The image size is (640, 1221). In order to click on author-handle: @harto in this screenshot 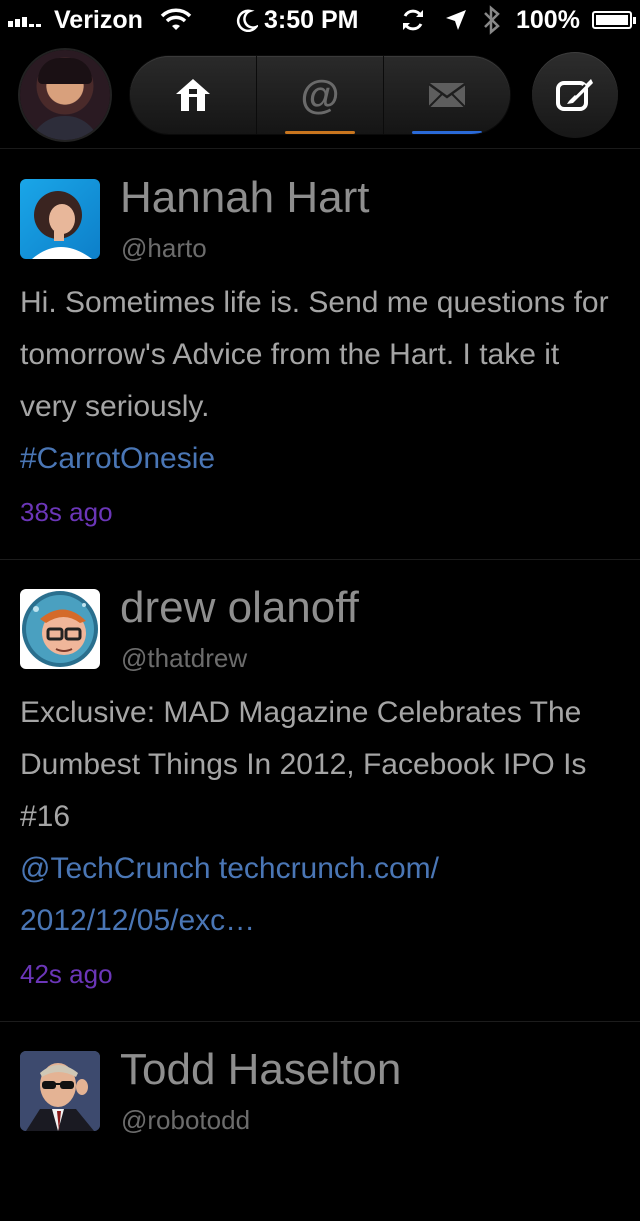, I will do `click(164, 248)`.